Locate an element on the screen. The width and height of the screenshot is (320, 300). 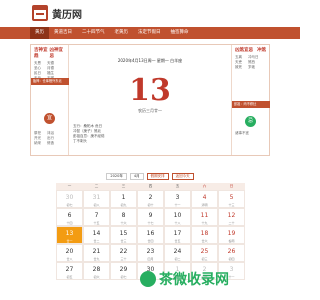
calendar-day-today: 13 廿一 is located at coordinates (69, 235).